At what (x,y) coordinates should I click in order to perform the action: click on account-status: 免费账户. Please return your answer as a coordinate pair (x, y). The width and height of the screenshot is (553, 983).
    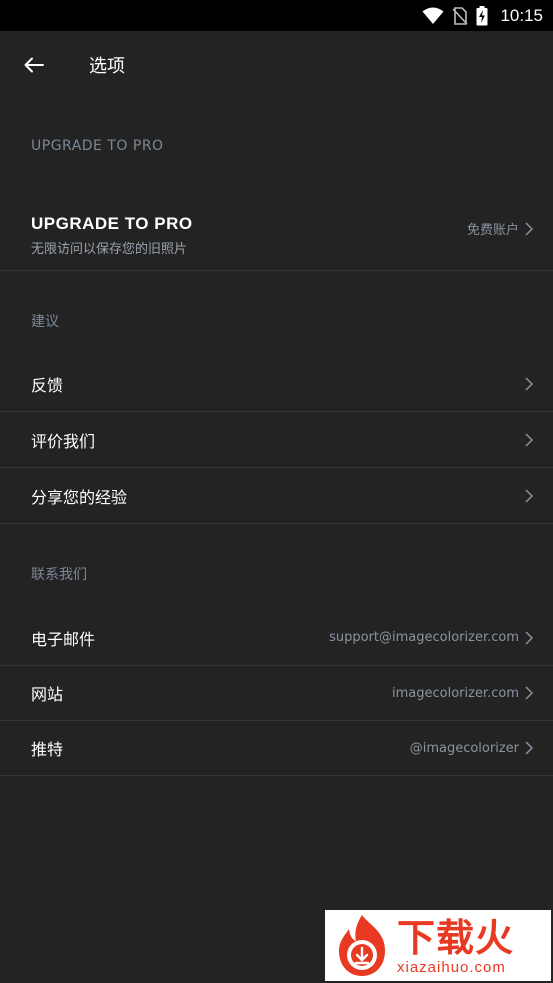
    Looking at the image, I should click on (492, 230).